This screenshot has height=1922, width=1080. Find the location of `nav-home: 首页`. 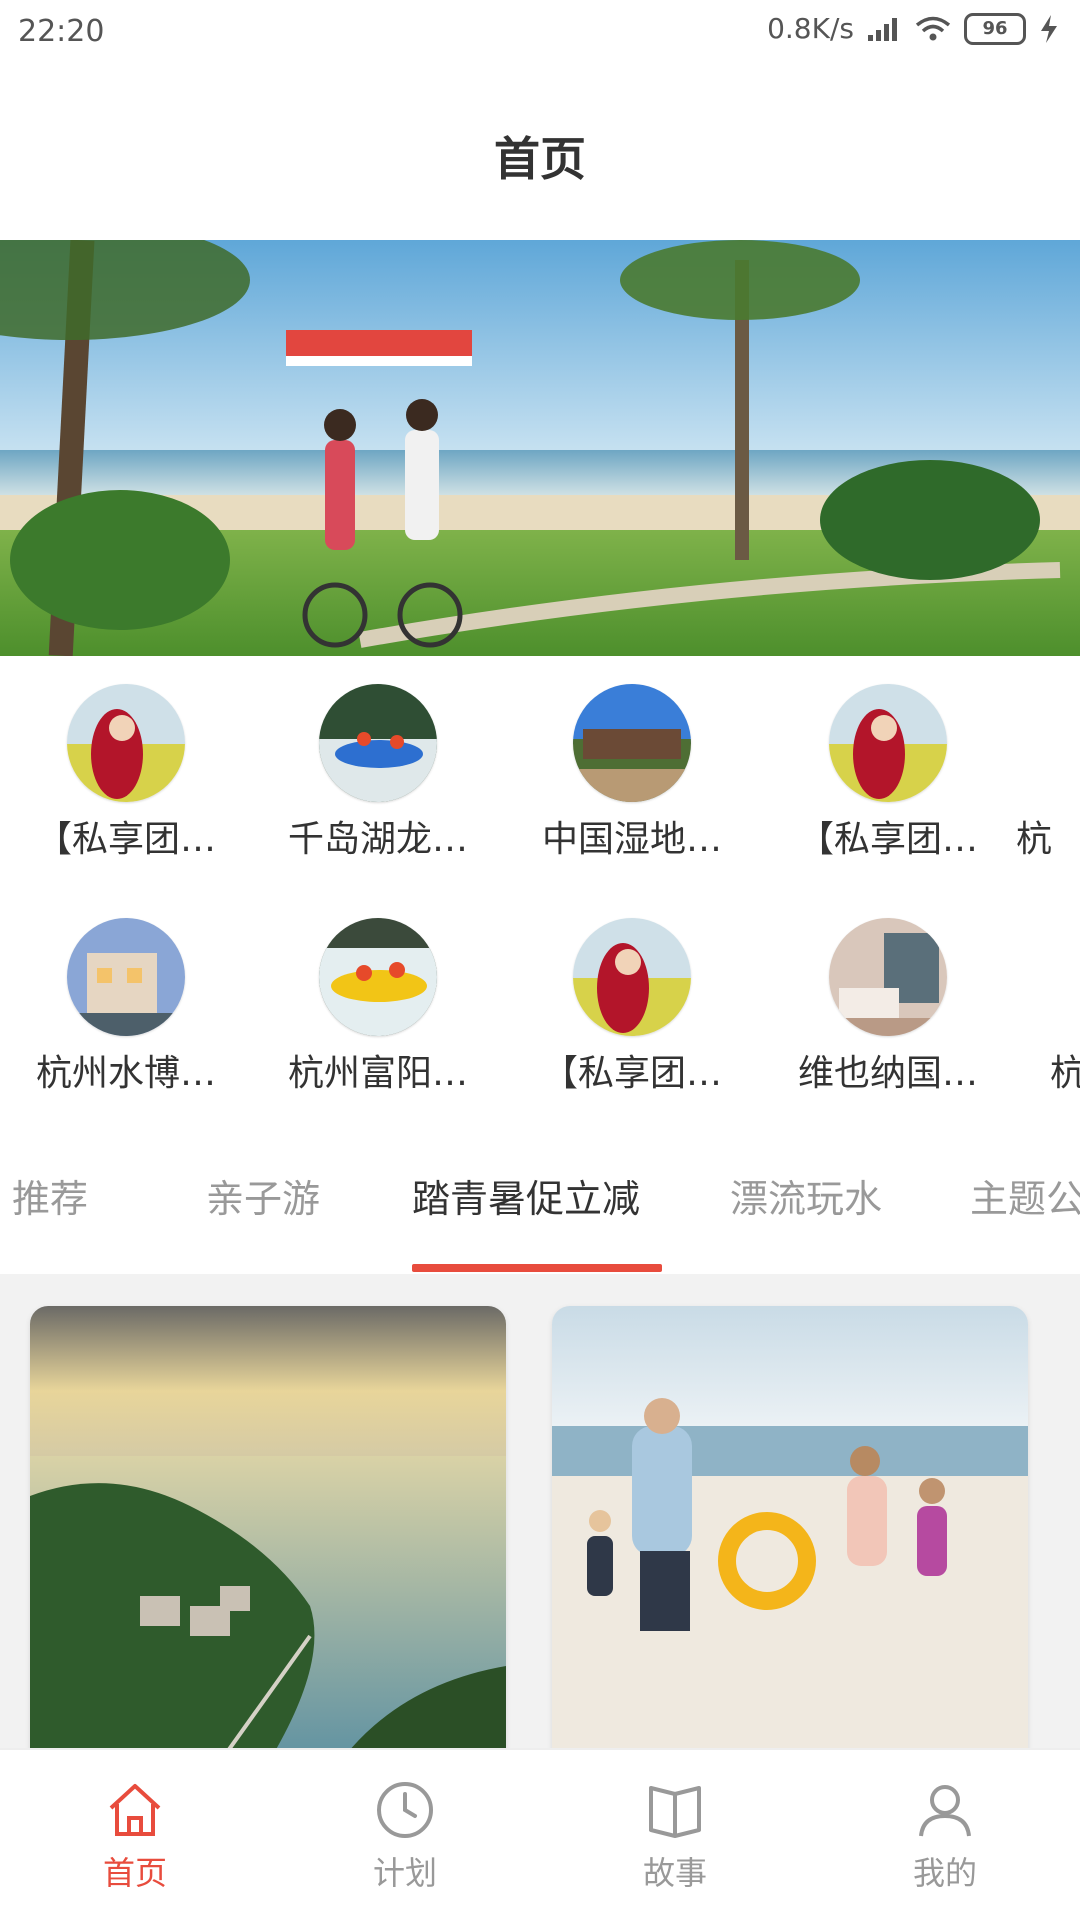

nav-home: 首页 is located at coordinates (135, 1836).